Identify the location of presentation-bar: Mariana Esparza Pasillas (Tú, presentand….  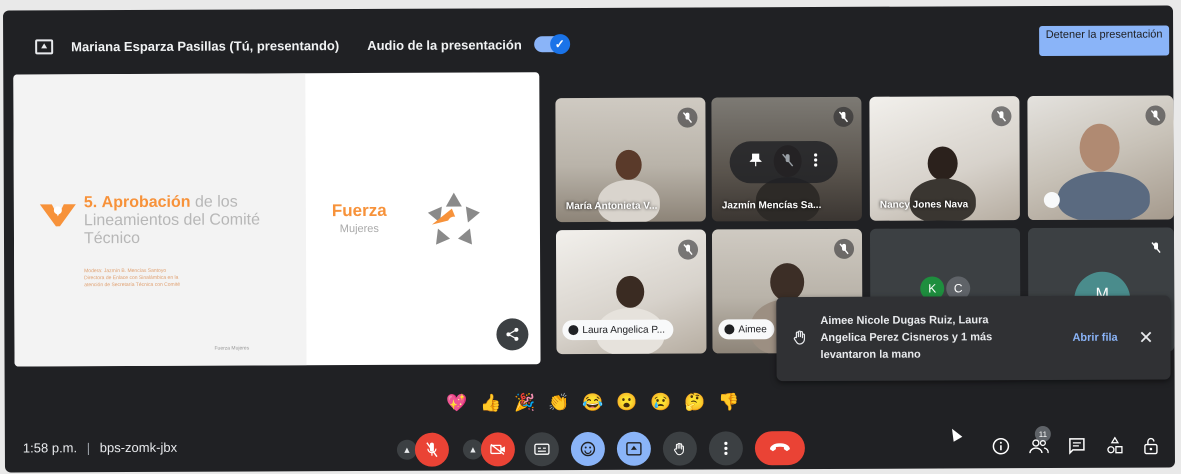
(593, 43).